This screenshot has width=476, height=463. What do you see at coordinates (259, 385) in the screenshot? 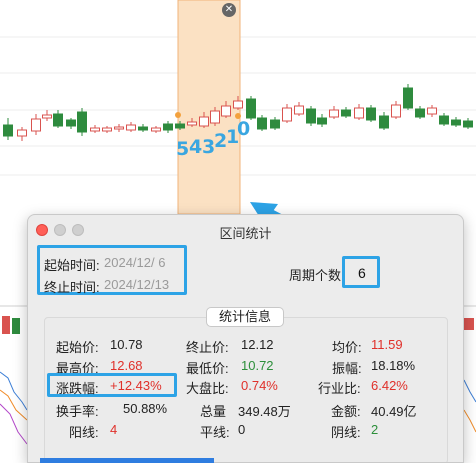
I see `market-ratio-value: 0.74%` at bounding box center [259, 385].